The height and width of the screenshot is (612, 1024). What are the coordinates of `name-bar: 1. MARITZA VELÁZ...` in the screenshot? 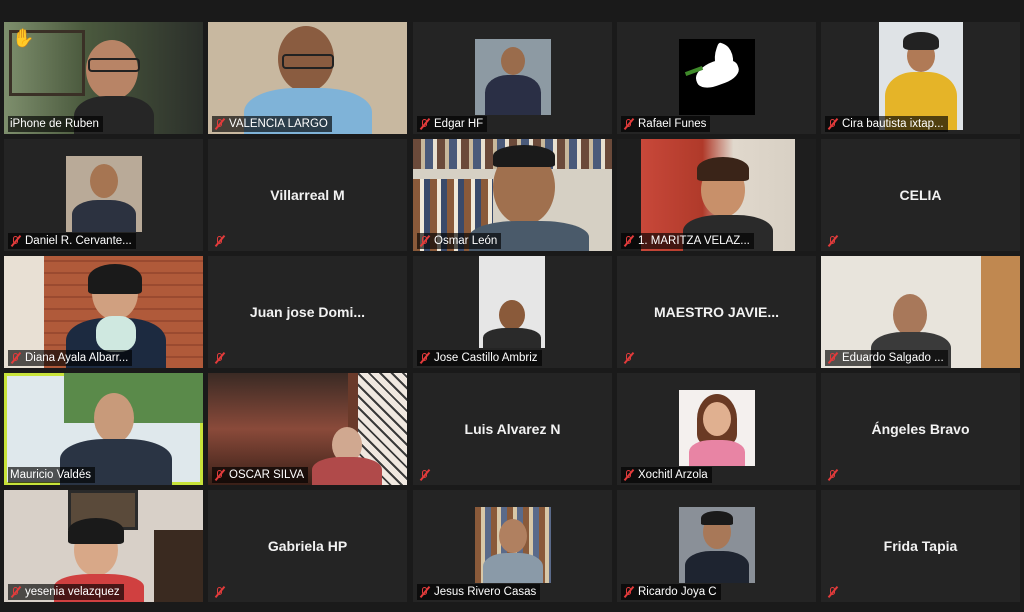 It's located at (687, 241).